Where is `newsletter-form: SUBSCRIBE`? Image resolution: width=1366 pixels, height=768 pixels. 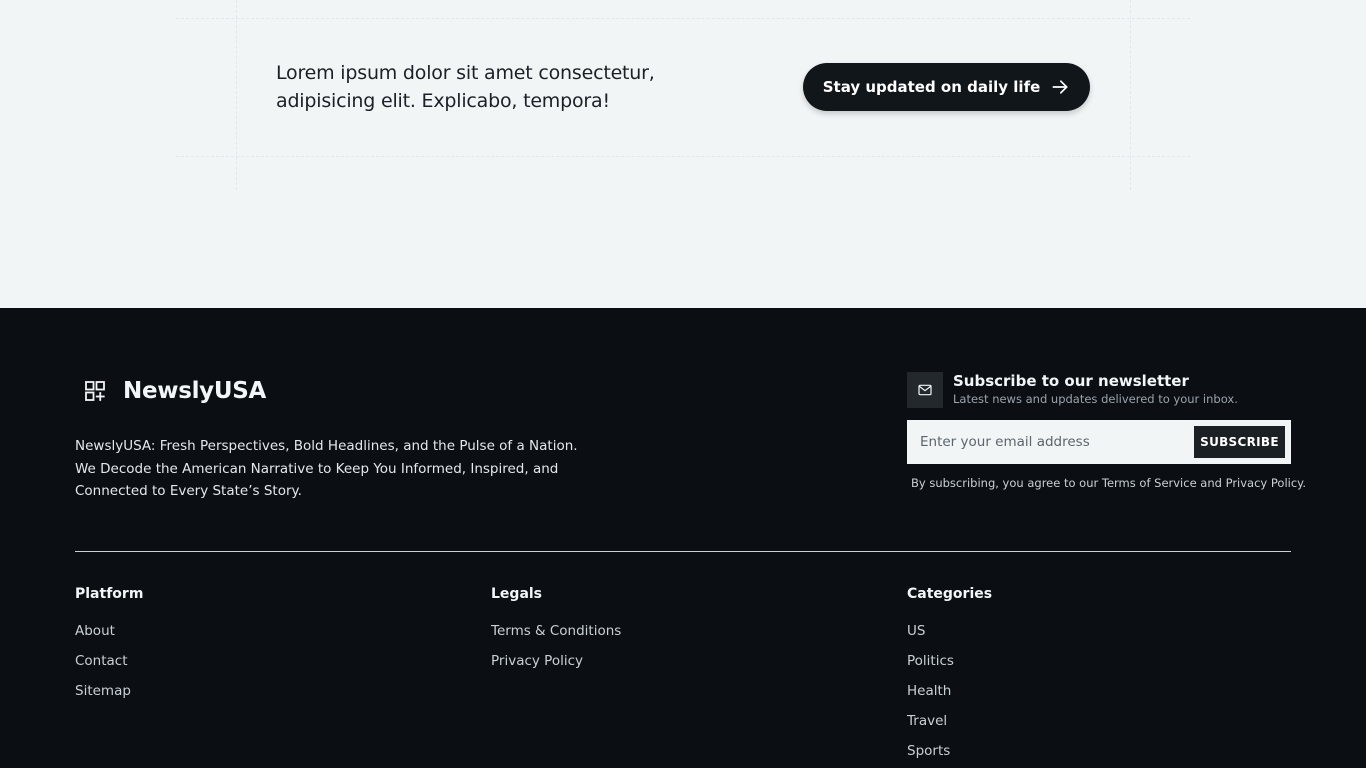
newsletter-form: SUBSCRIBE is located at coordinates (1099, 442).